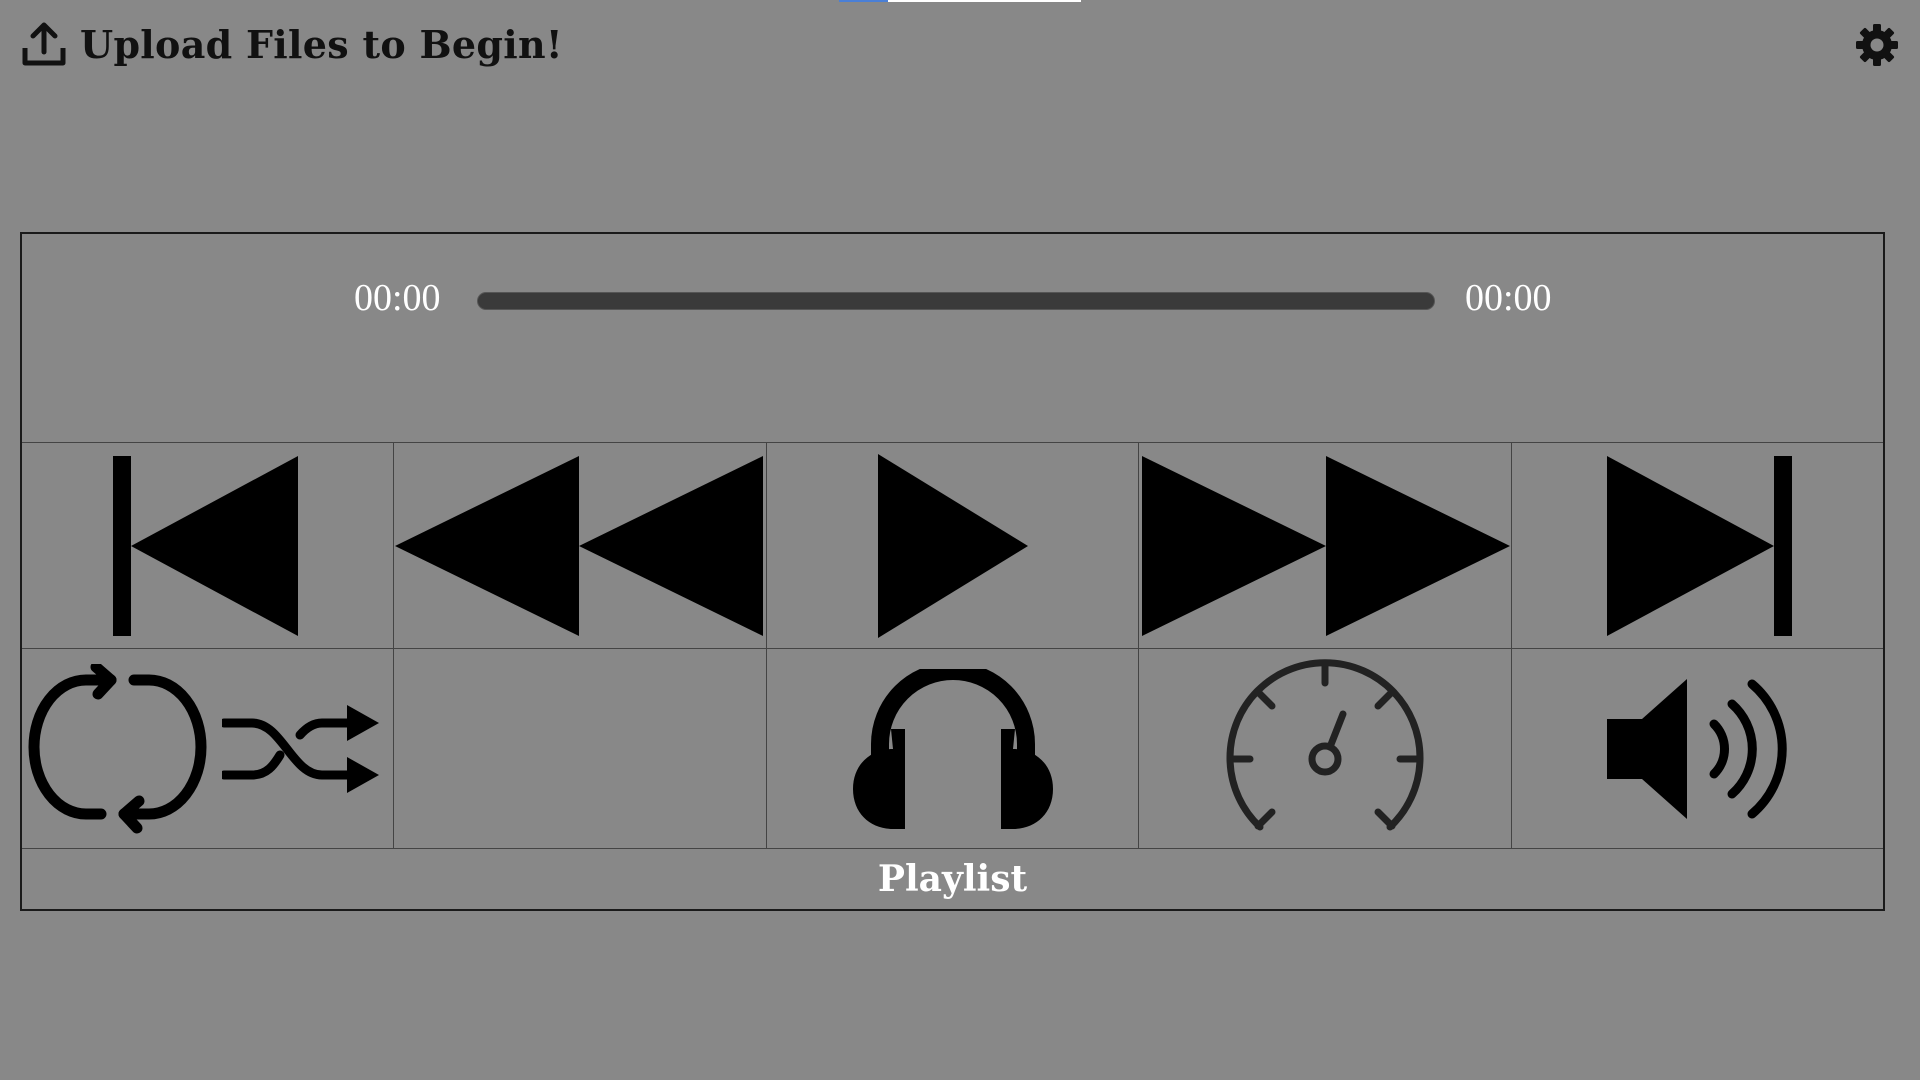 The width and height of the screenshot is (1920, 1080). I want to click on top-accent-bar, so click(960, 1).